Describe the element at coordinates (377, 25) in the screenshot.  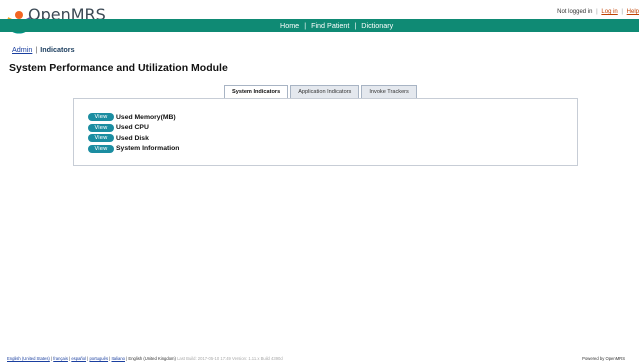
I see `nav-dictionary: Dictionary` at that location.